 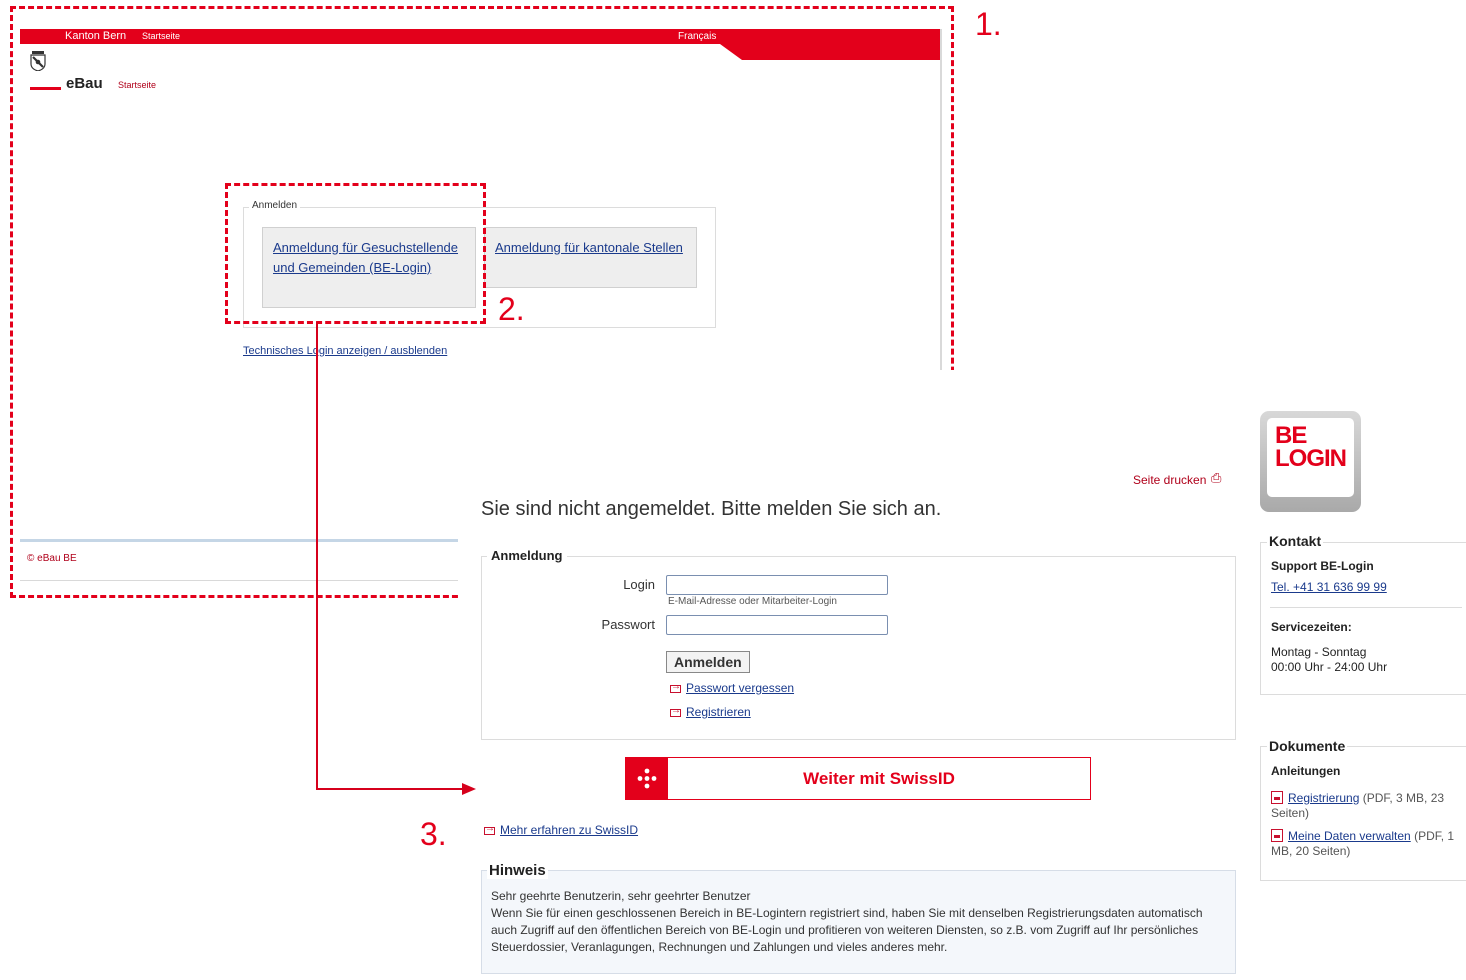 I want to click on login-hint: E-Mail-Adresse oder Mitarbeiter-Login, so click(x=752, y=601).